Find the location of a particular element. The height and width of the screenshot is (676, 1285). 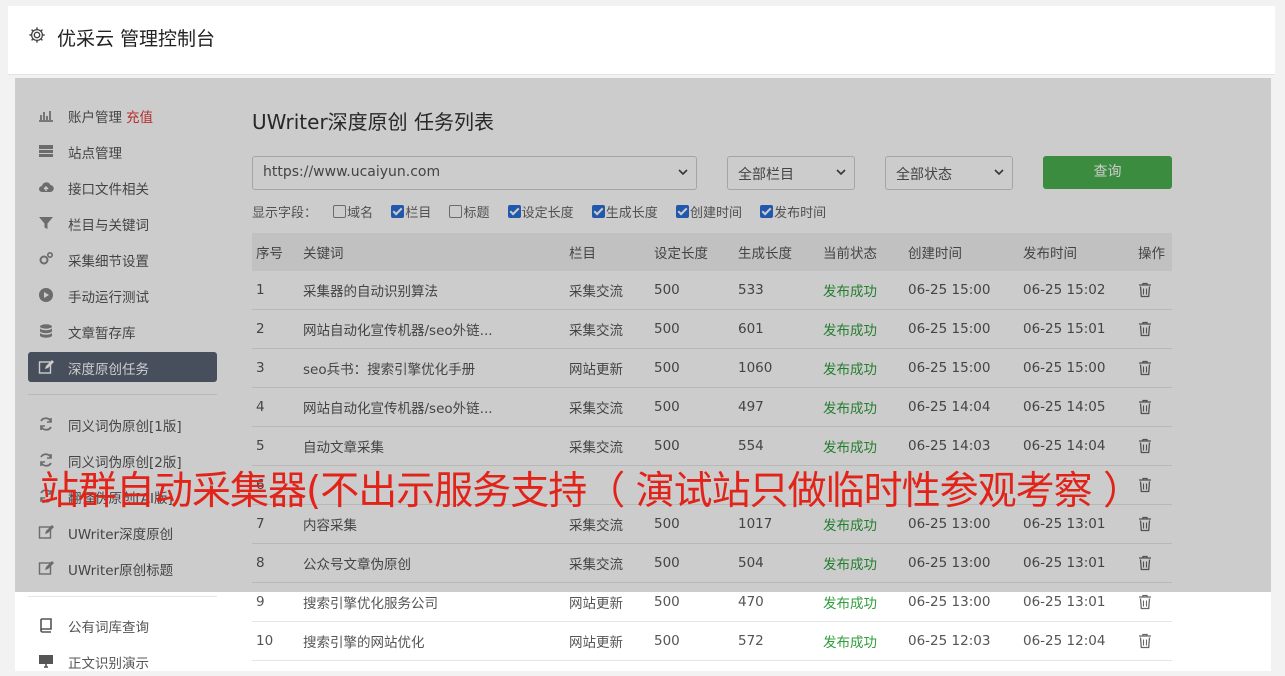

table-cell: 搜索引擎的网站优化 is located at coordinates (432, 641).